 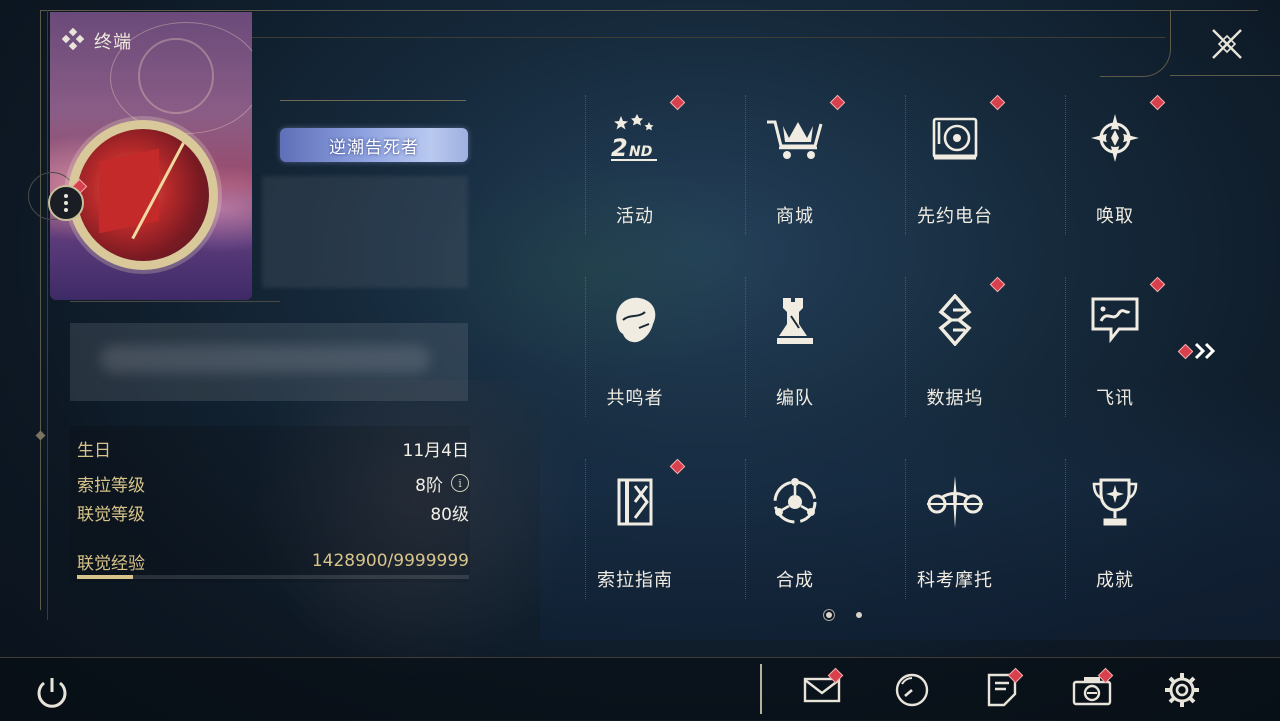 What do you see at coordinates (269, 362) in the screenshot?
I see `redacted-signature` at bounding box center [269, 362].